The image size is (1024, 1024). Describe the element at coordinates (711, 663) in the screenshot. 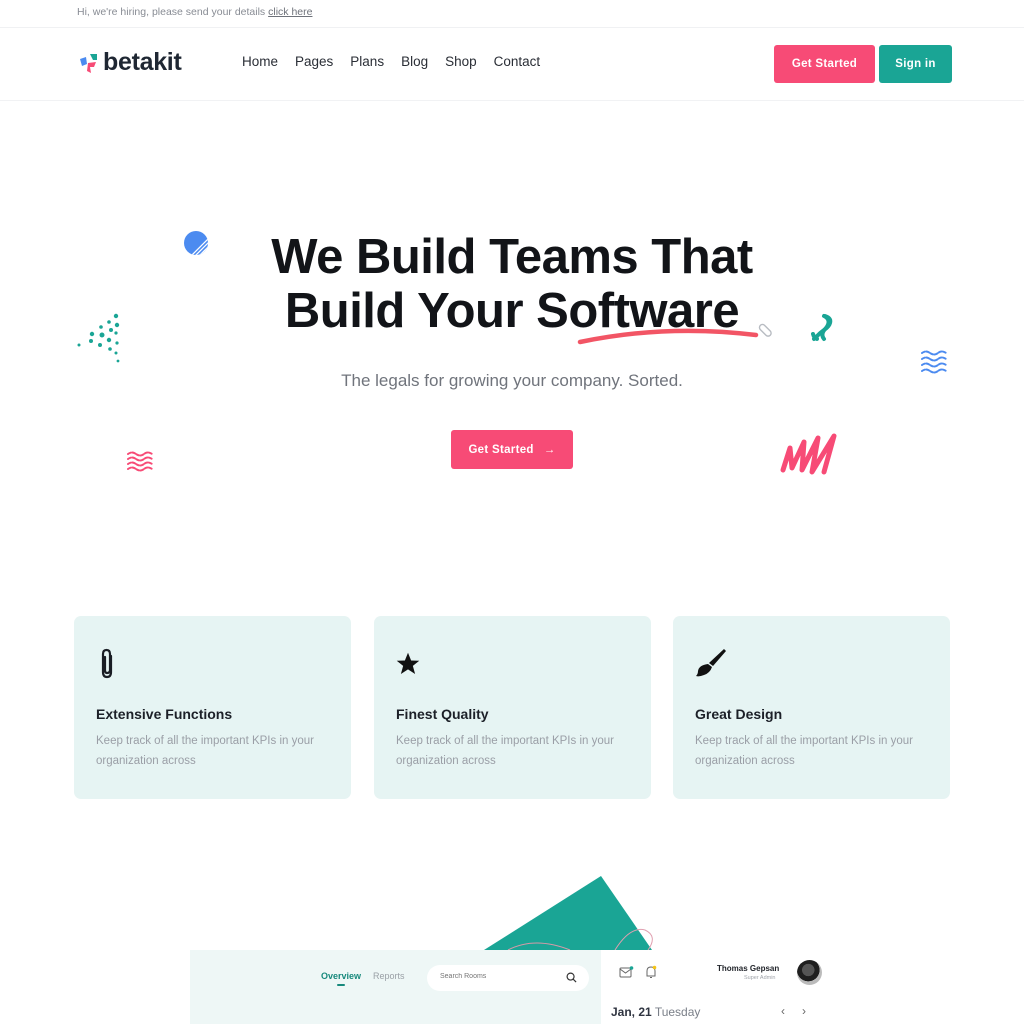

I see `paintbrush-icon` at that location.